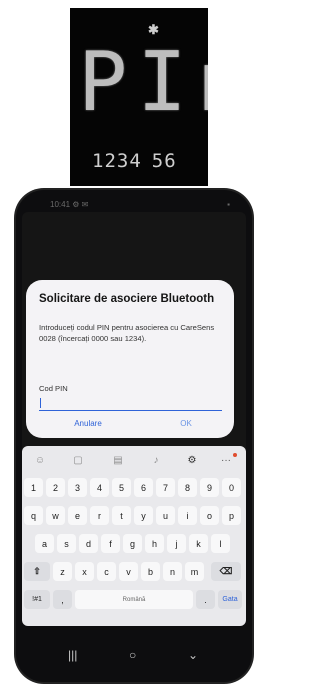 Image resolution: width=320 pixels, height=689 pixels. What do you see at coordinates (165, 515) in the screenshot?
I see `key-u: u` at bounding box center [165, 515].